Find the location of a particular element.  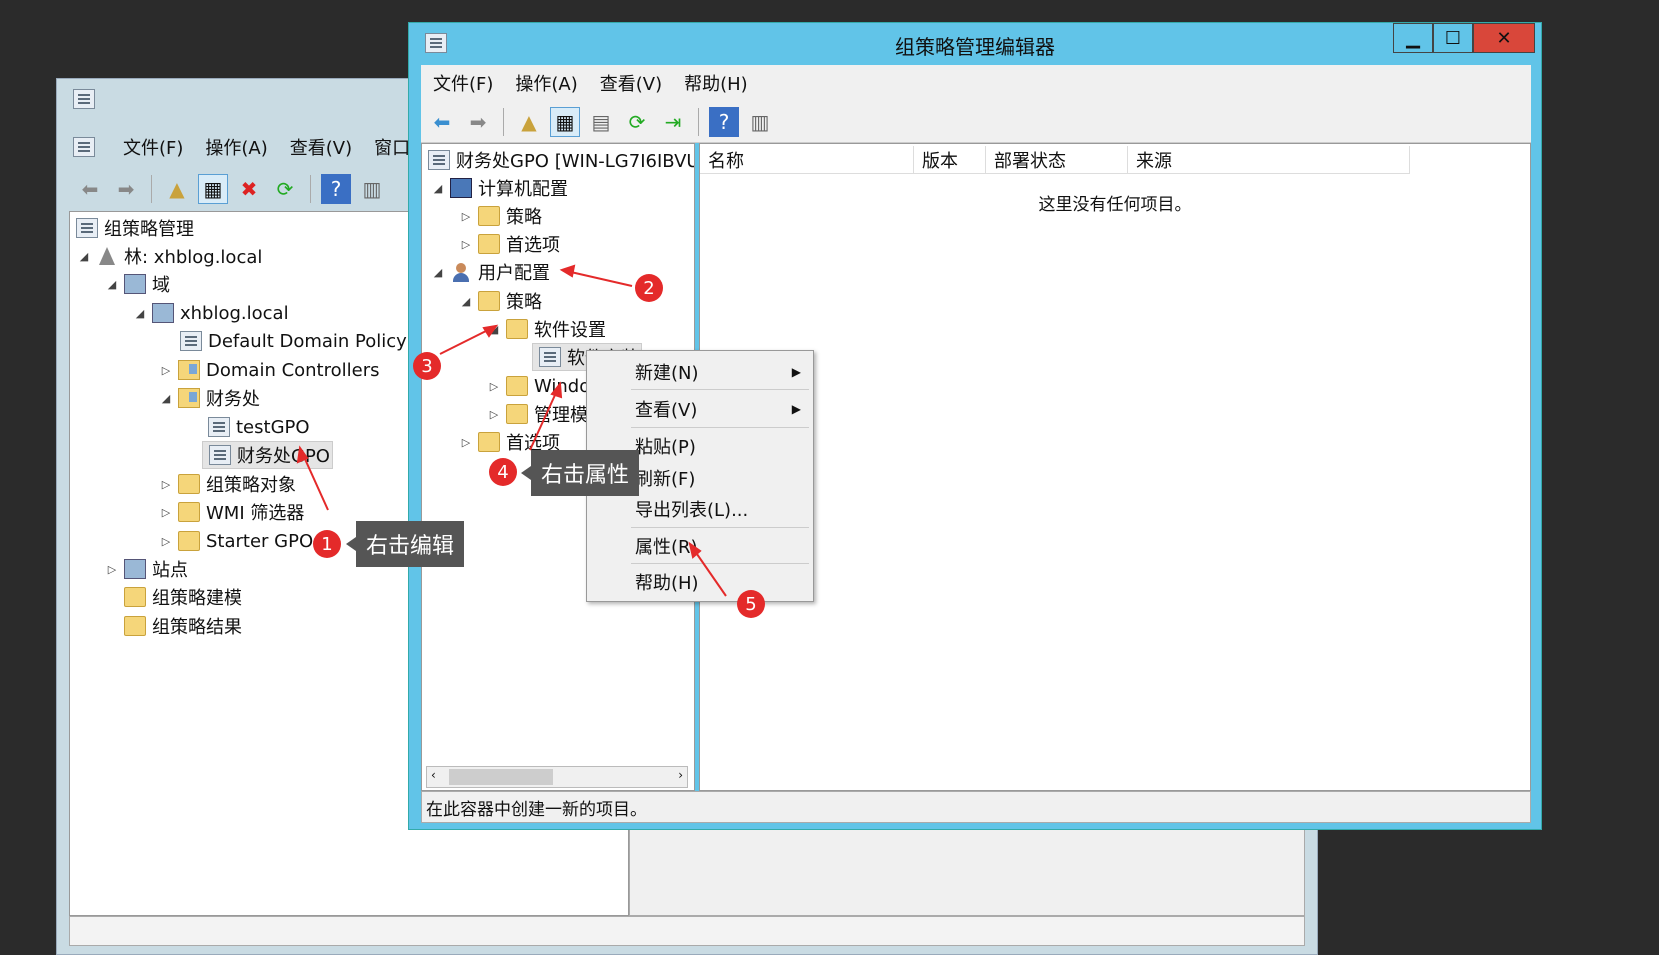

column-header-deploy-state: 部署状态 is located at coordinates (1057, 160).